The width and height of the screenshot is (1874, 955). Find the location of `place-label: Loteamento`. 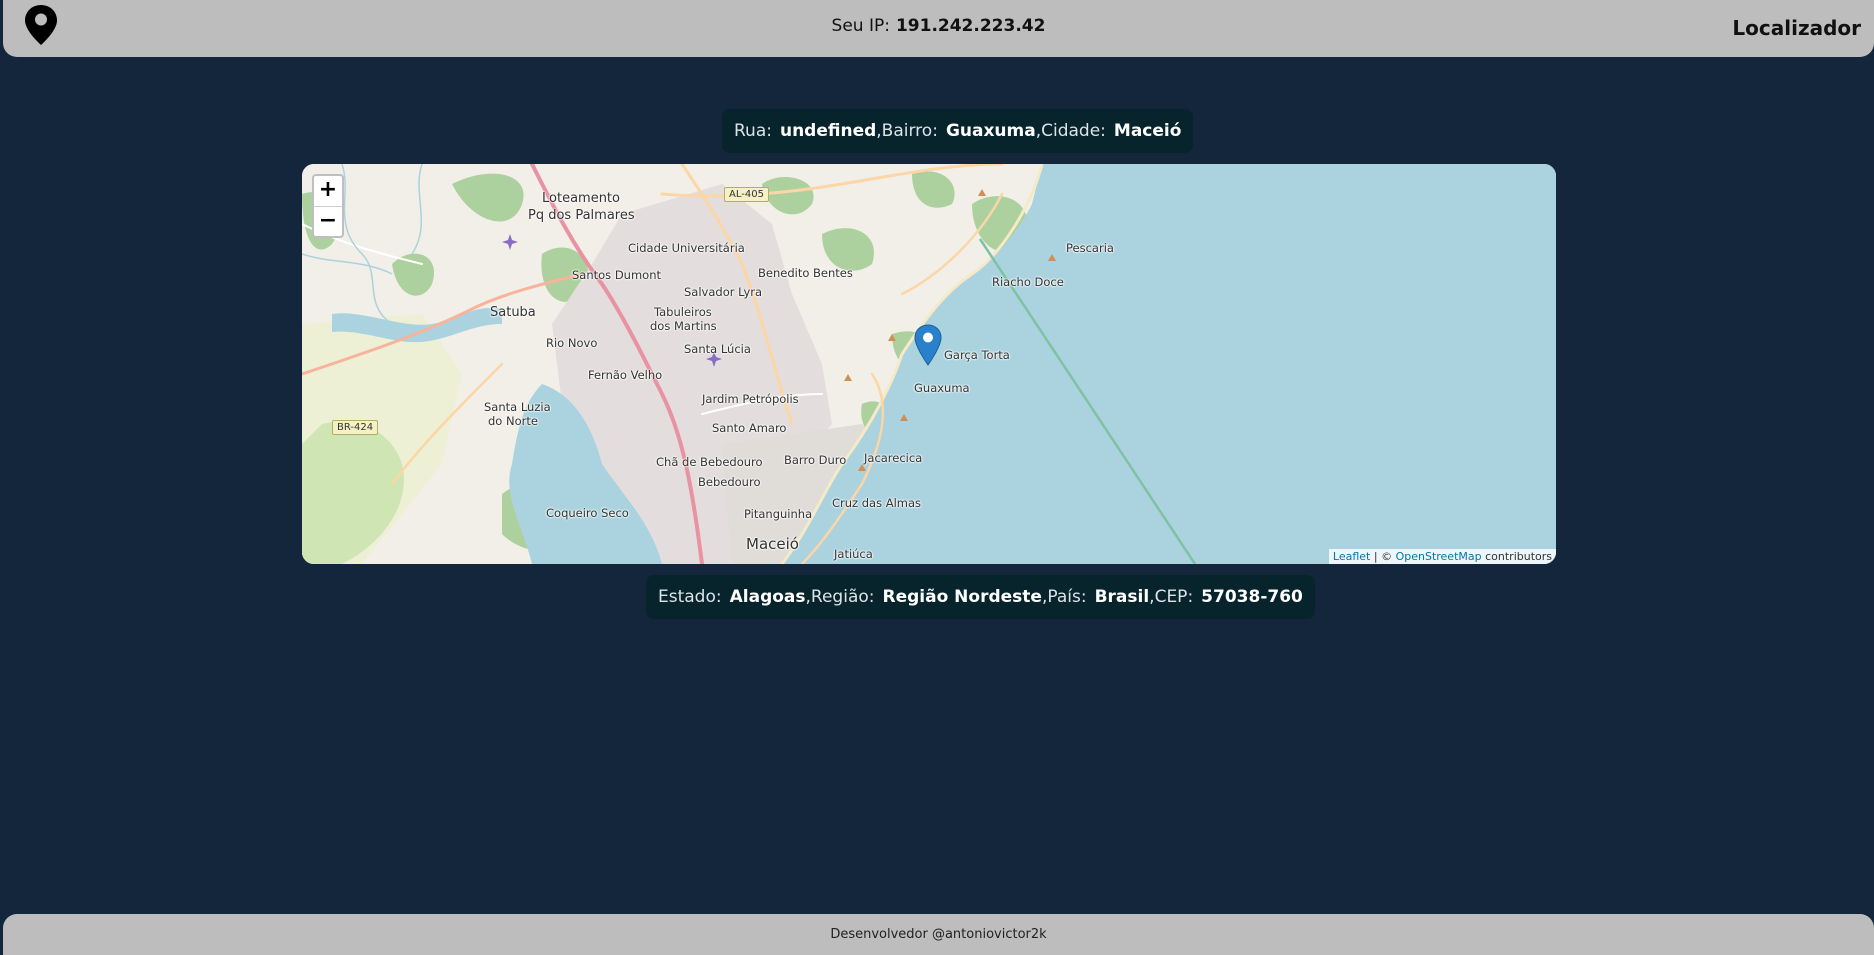

place-label: Loteamento is located at coordinates (581, 198).